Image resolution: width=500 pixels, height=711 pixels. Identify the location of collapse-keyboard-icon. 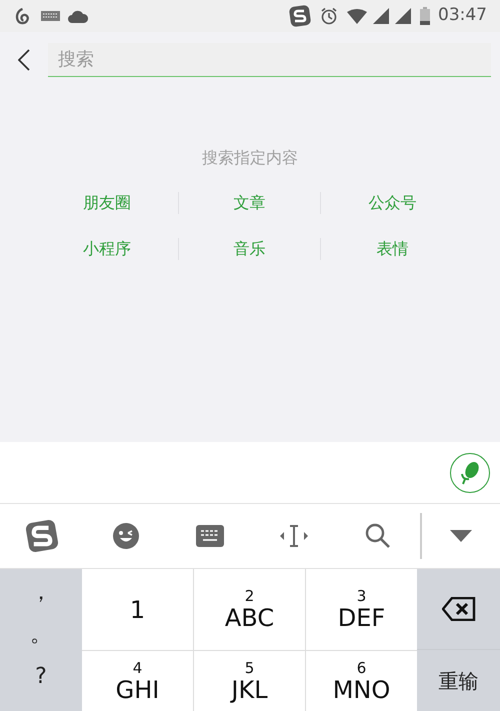
(461, 536).